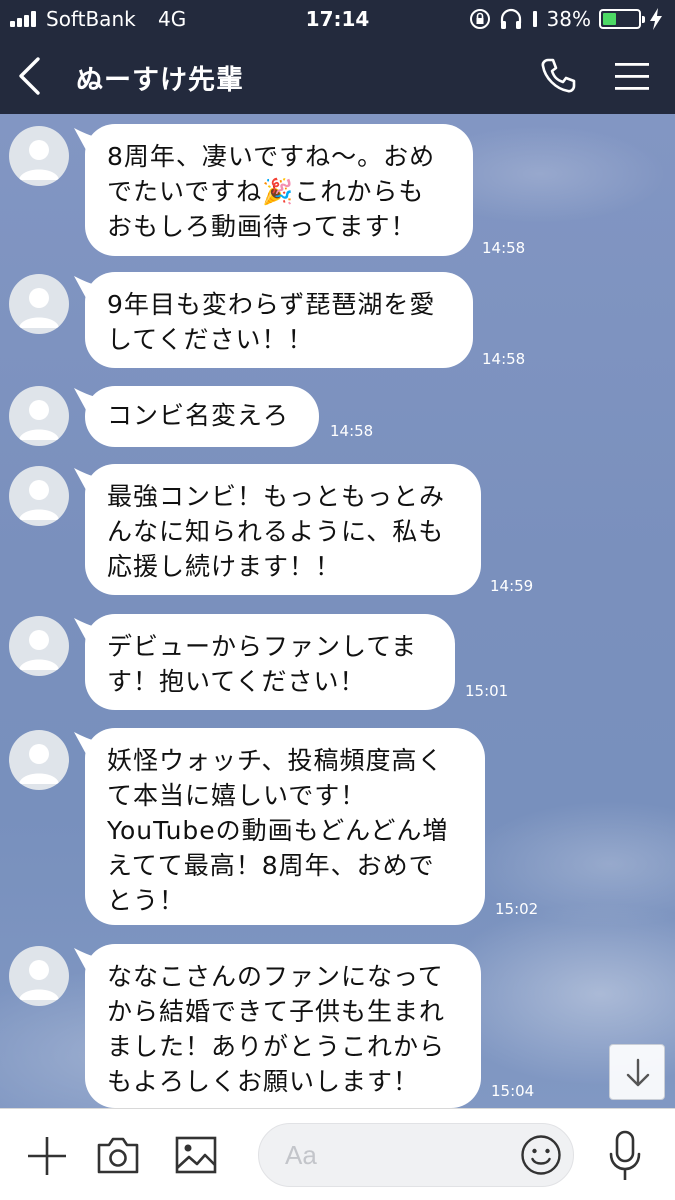  What do you see at coordinates (510, 18) in the screenshot?
I see `headphones-icon` at bounding box center [510, 18].